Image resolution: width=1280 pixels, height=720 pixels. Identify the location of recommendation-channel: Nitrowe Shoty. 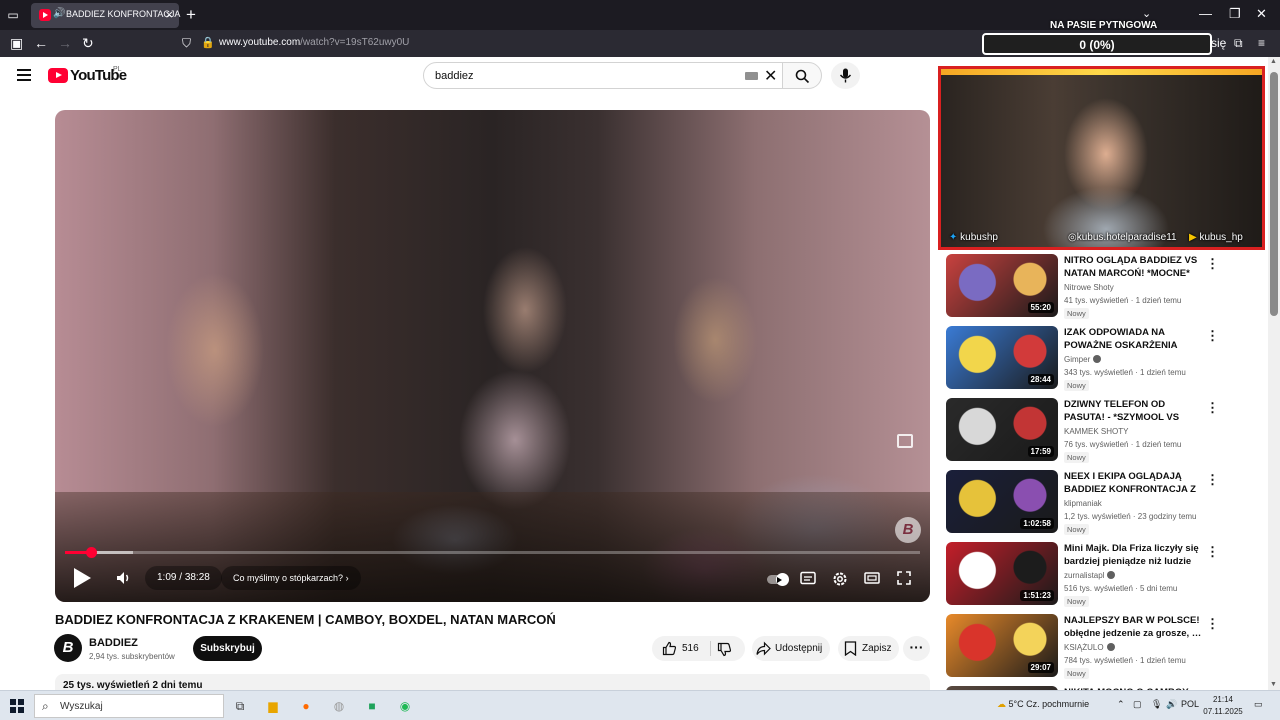
(1089, 287).